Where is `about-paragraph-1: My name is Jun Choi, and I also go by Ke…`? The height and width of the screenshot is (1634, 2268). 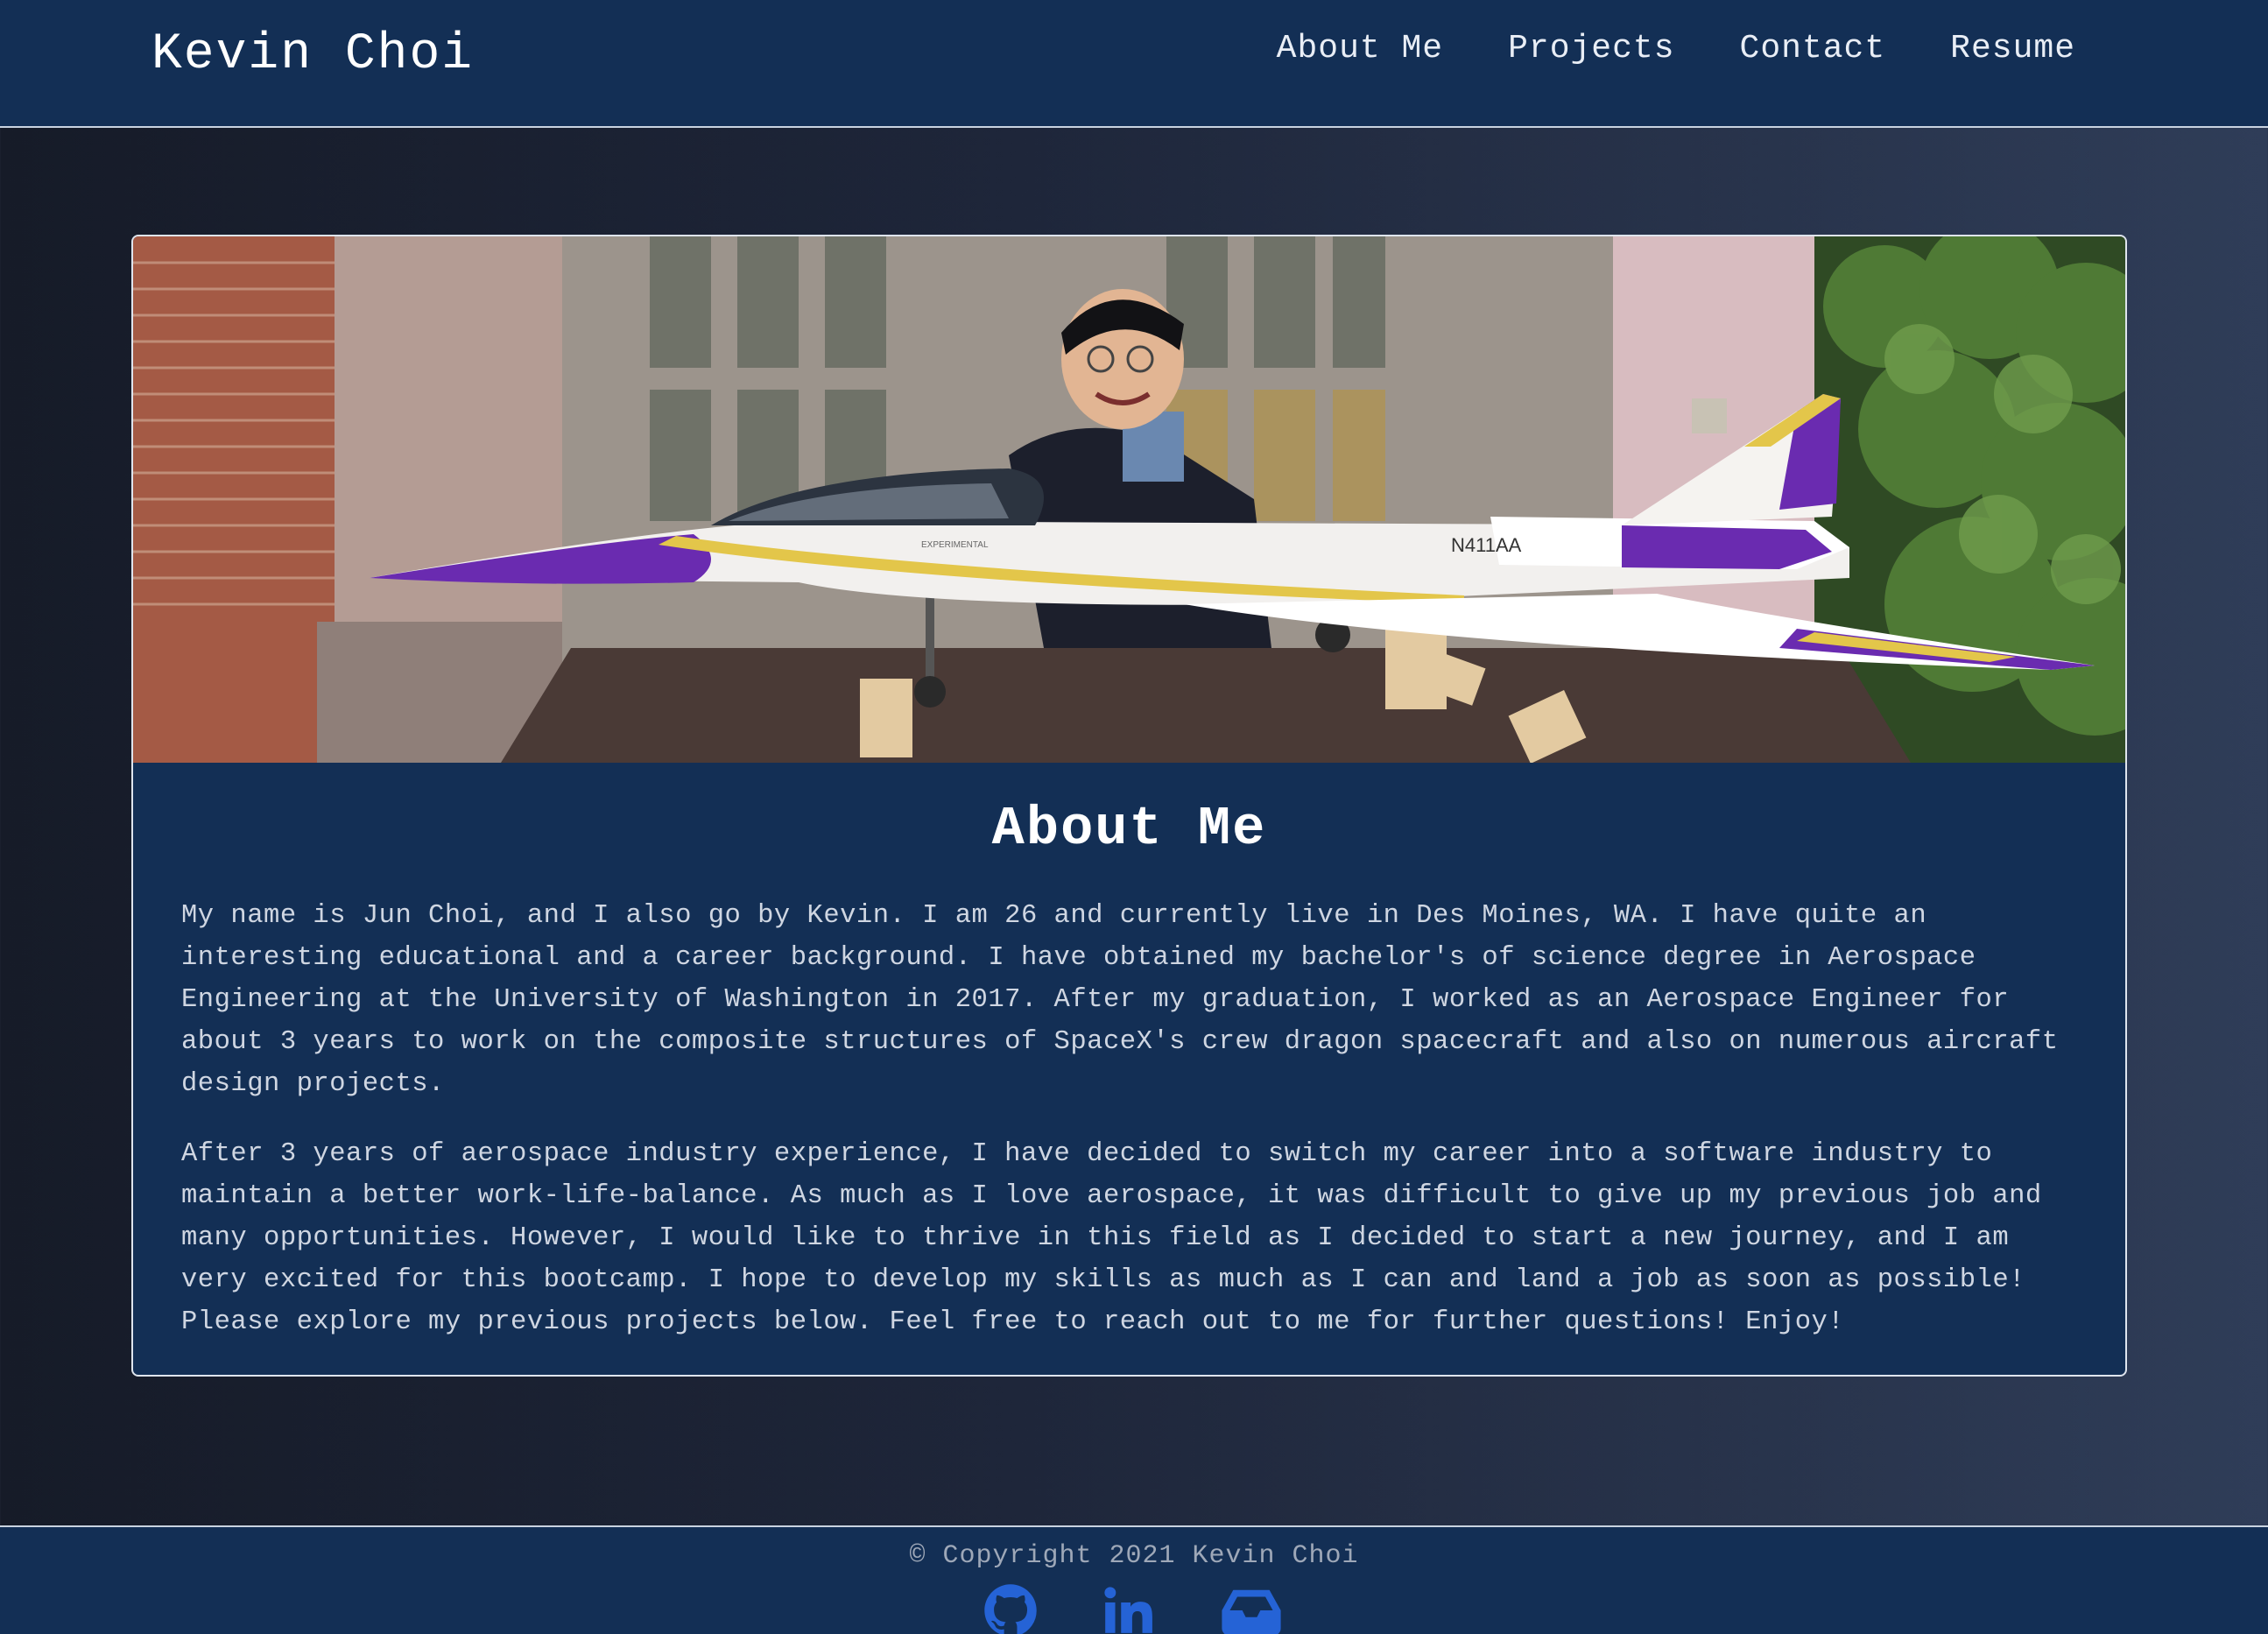 about-paragraph-1: My name is Jun Choi, and I also go by Ke… is located at coordinates (1120, 1000).